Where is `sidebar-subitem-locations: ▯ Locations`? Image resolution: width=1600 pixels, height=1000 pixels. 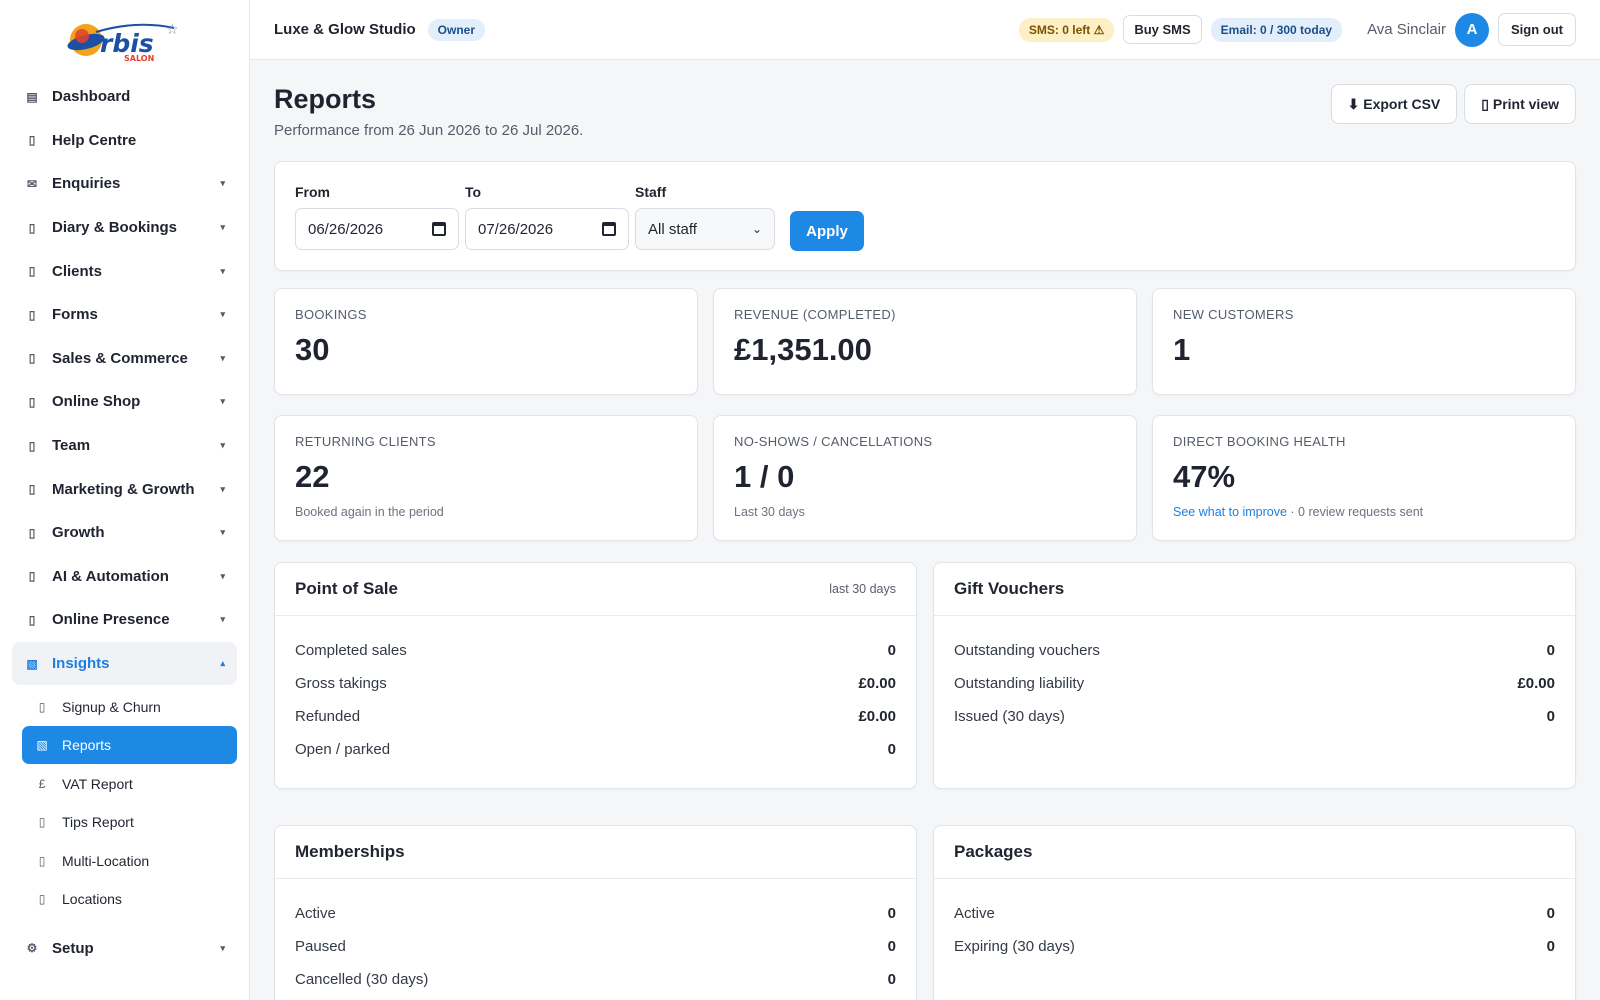 sidebar-subitem-locations: ▯ Locations is located at coordinates (129, 899).